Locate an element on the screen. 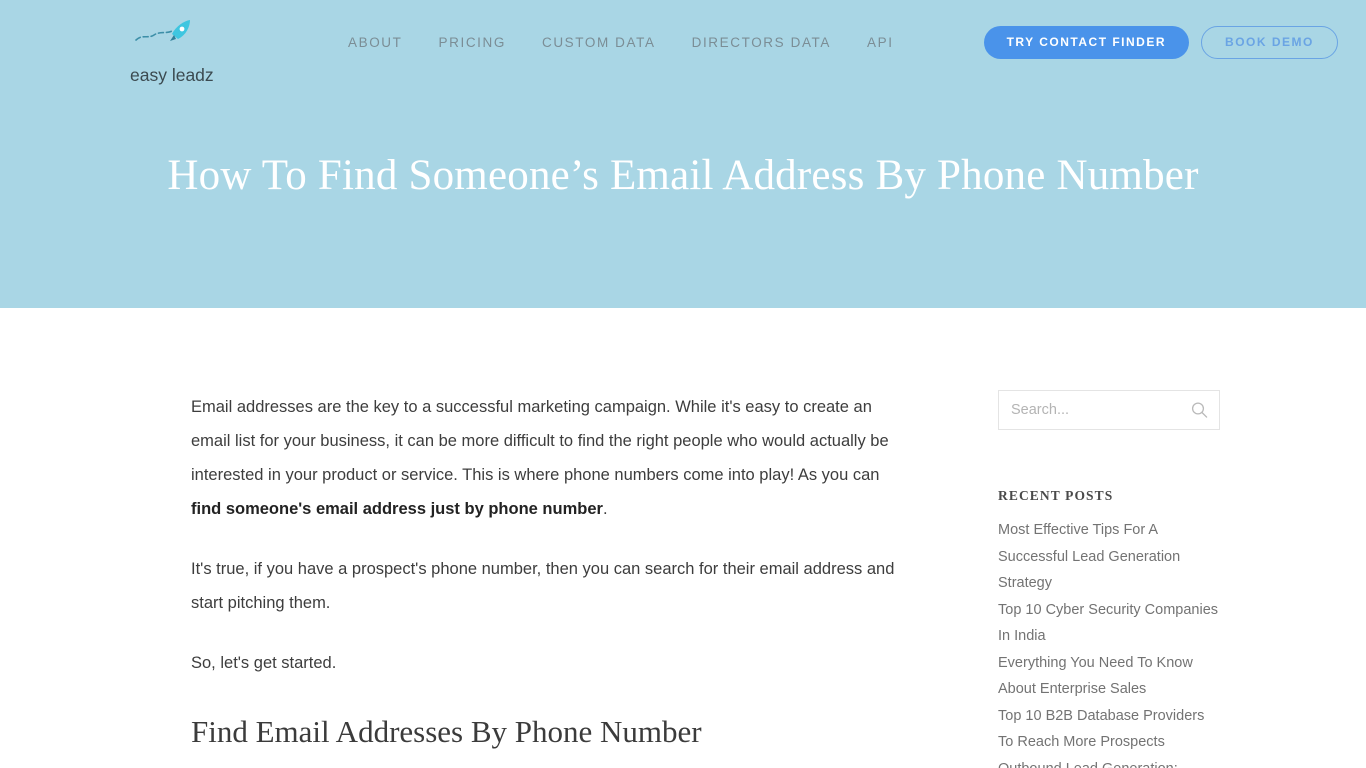  nav-item-about: ABOUT is located at coordinates (375, 42).